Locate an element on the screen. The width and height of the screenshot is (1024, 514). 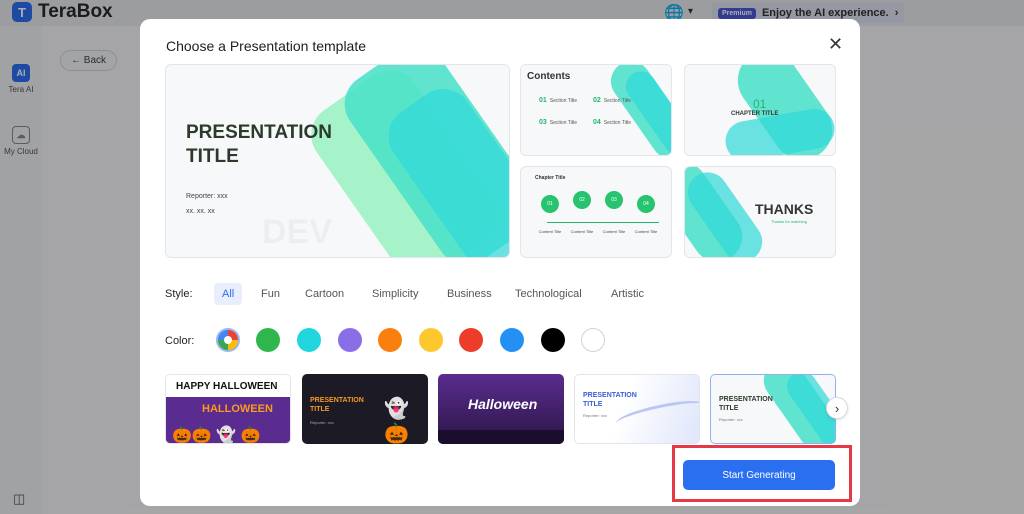
color-swatch-all is located at coordinates (228, 340).